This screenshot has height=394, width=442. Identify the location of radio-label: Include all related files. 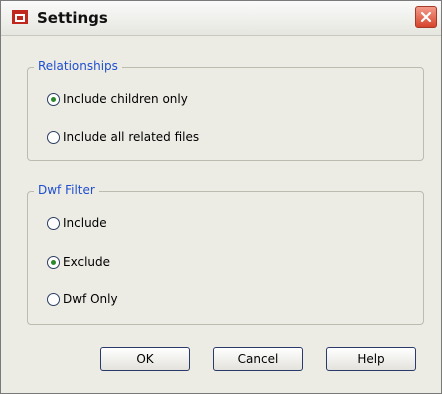
(131, 137).